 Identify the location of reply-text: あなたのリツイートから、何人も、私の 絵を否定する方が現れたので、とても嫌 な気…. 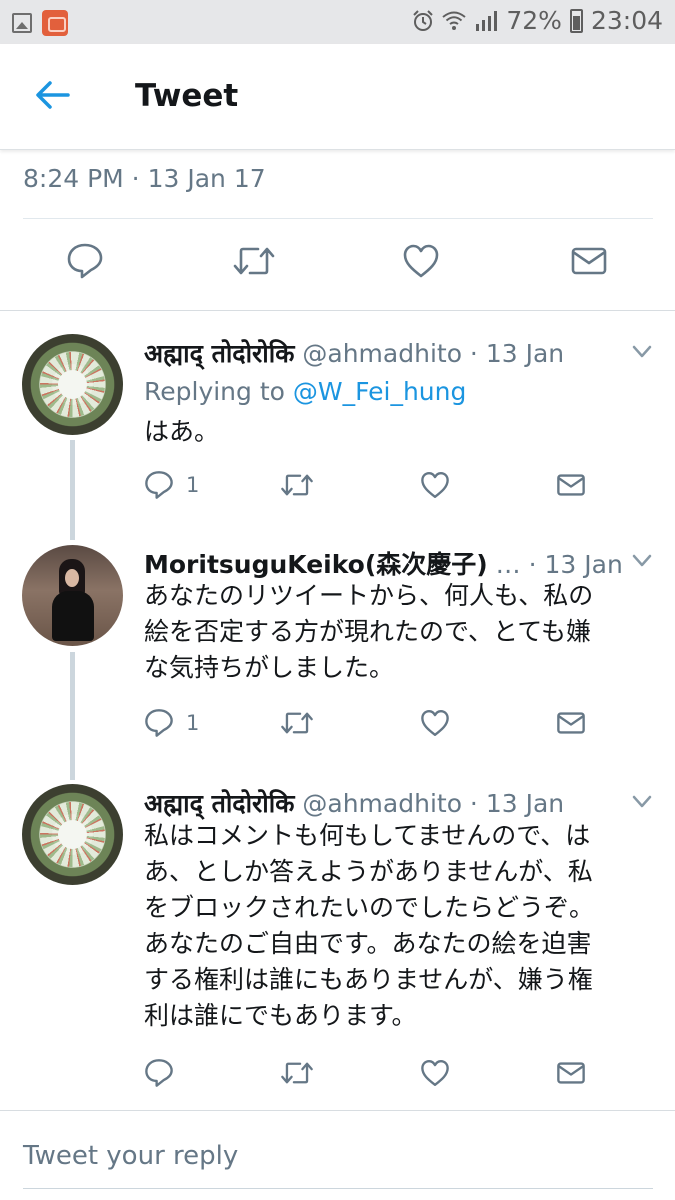
(369, 631).